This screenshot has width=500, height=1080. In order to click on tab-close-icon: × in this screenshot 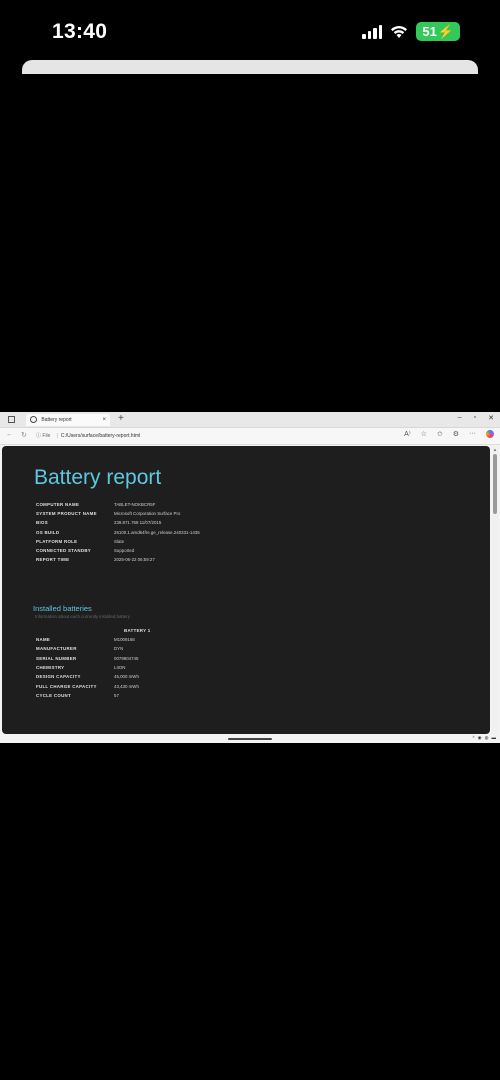, I will do `click(104, 420)`.